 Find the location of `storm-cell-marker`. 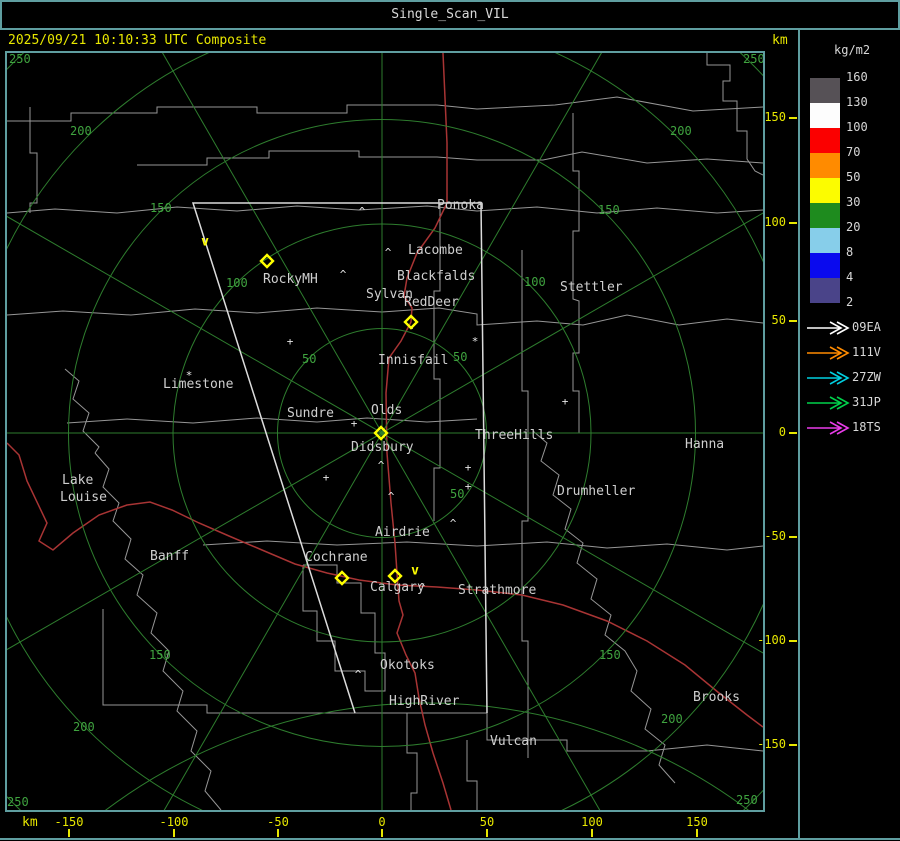

storm-cell-marker is located at coordinates (342, 578).